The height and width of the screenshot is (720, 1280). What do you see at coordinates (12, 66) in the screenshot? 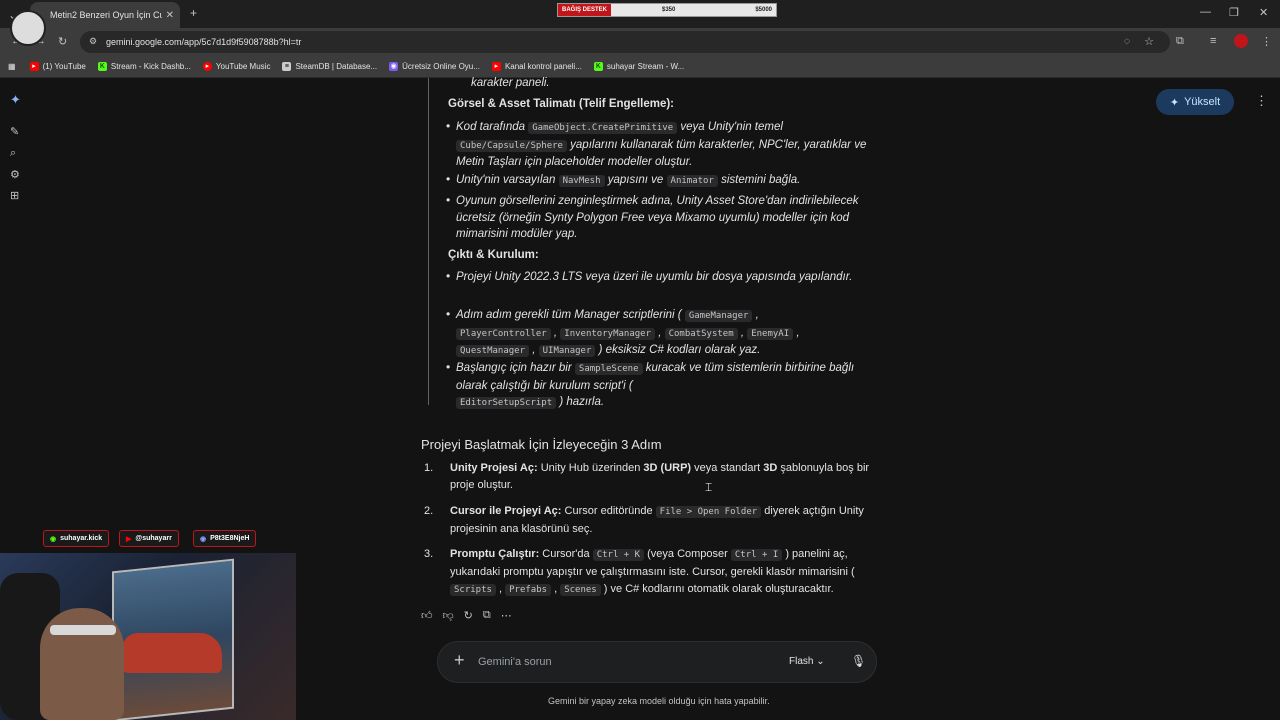
I see `apps-icon: ▦` at bounding box center [12, 66].